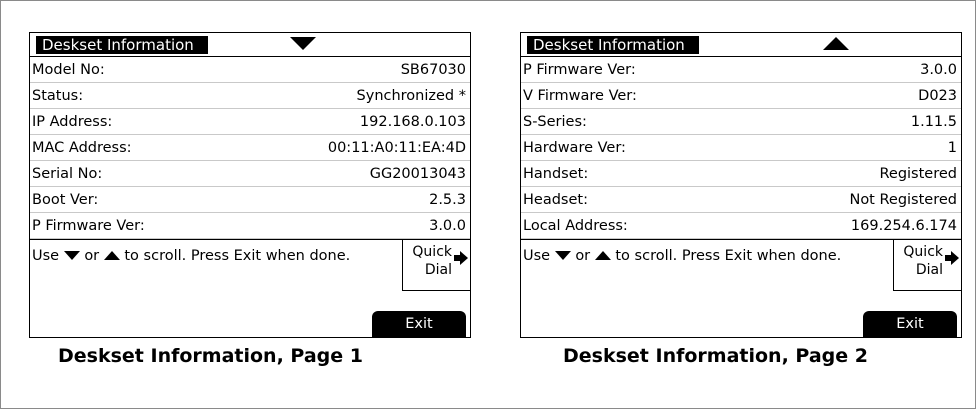 This screenshot has width=976, height=409. I want to click on caption-page-1: Deskset Information, Page 1, so click(210, 356).